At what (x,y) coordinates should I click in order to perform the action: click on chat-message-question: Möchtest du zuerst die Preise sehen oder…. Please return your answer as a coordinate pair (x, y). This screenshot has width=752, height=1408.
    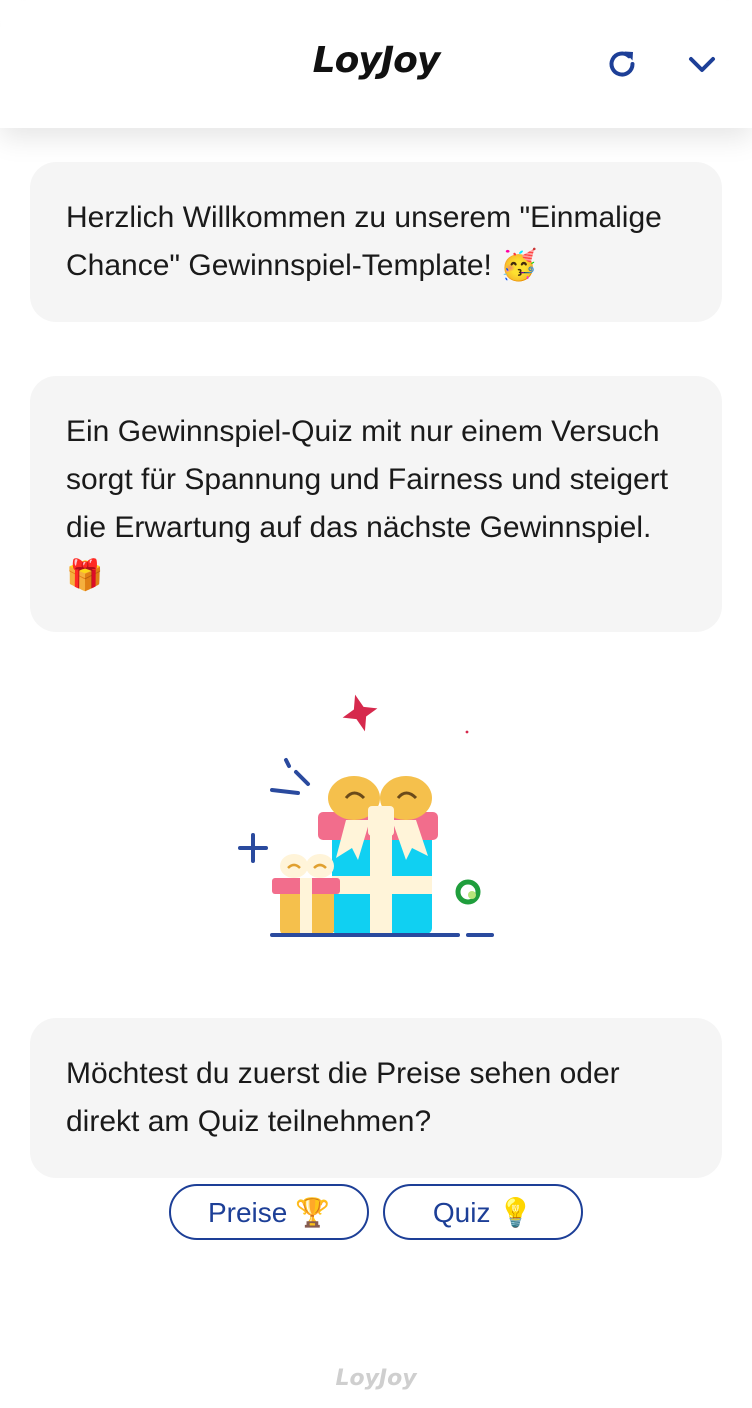
    Looking at the image, I should click on (376, 1098).